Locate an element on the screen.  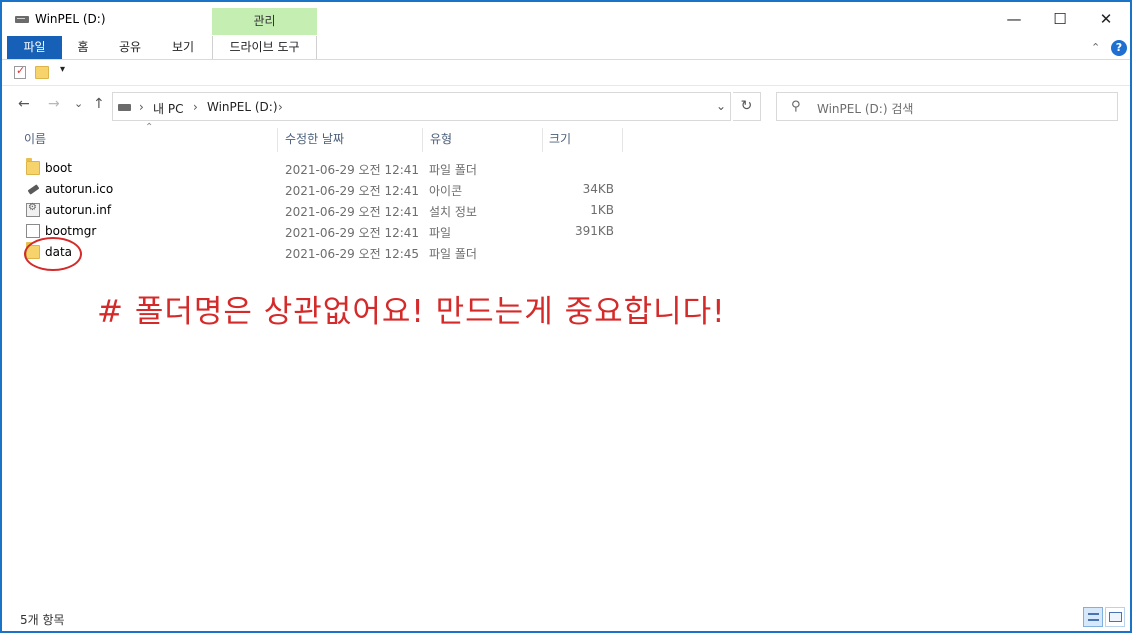
file-name: autorun.inf is located at coordinates (78, 210).